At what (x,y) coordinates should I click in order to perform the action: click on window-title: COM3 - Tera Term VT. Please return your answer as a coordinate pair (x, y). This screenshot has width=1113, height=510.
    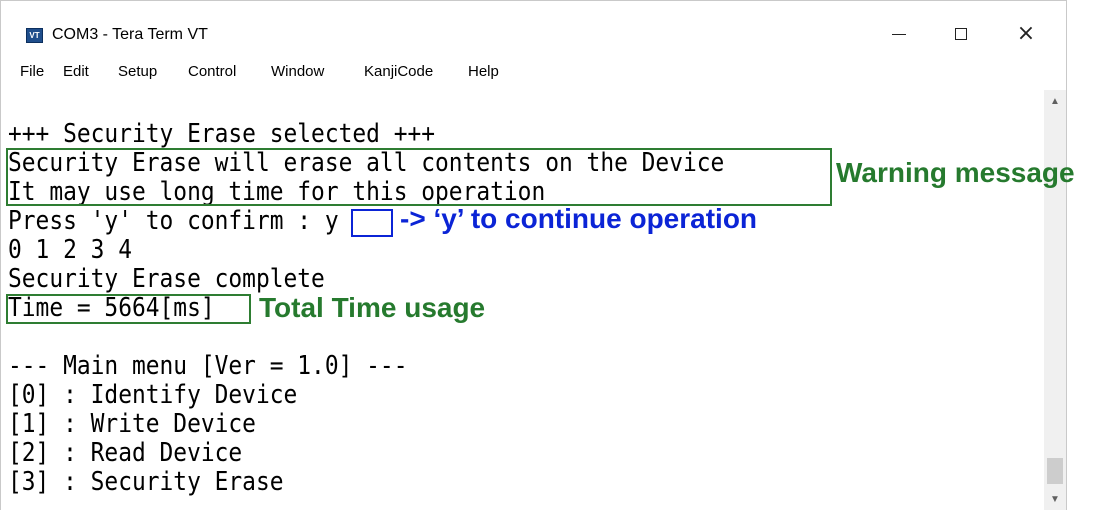
    Looking at the image, I should click on (130, 34).